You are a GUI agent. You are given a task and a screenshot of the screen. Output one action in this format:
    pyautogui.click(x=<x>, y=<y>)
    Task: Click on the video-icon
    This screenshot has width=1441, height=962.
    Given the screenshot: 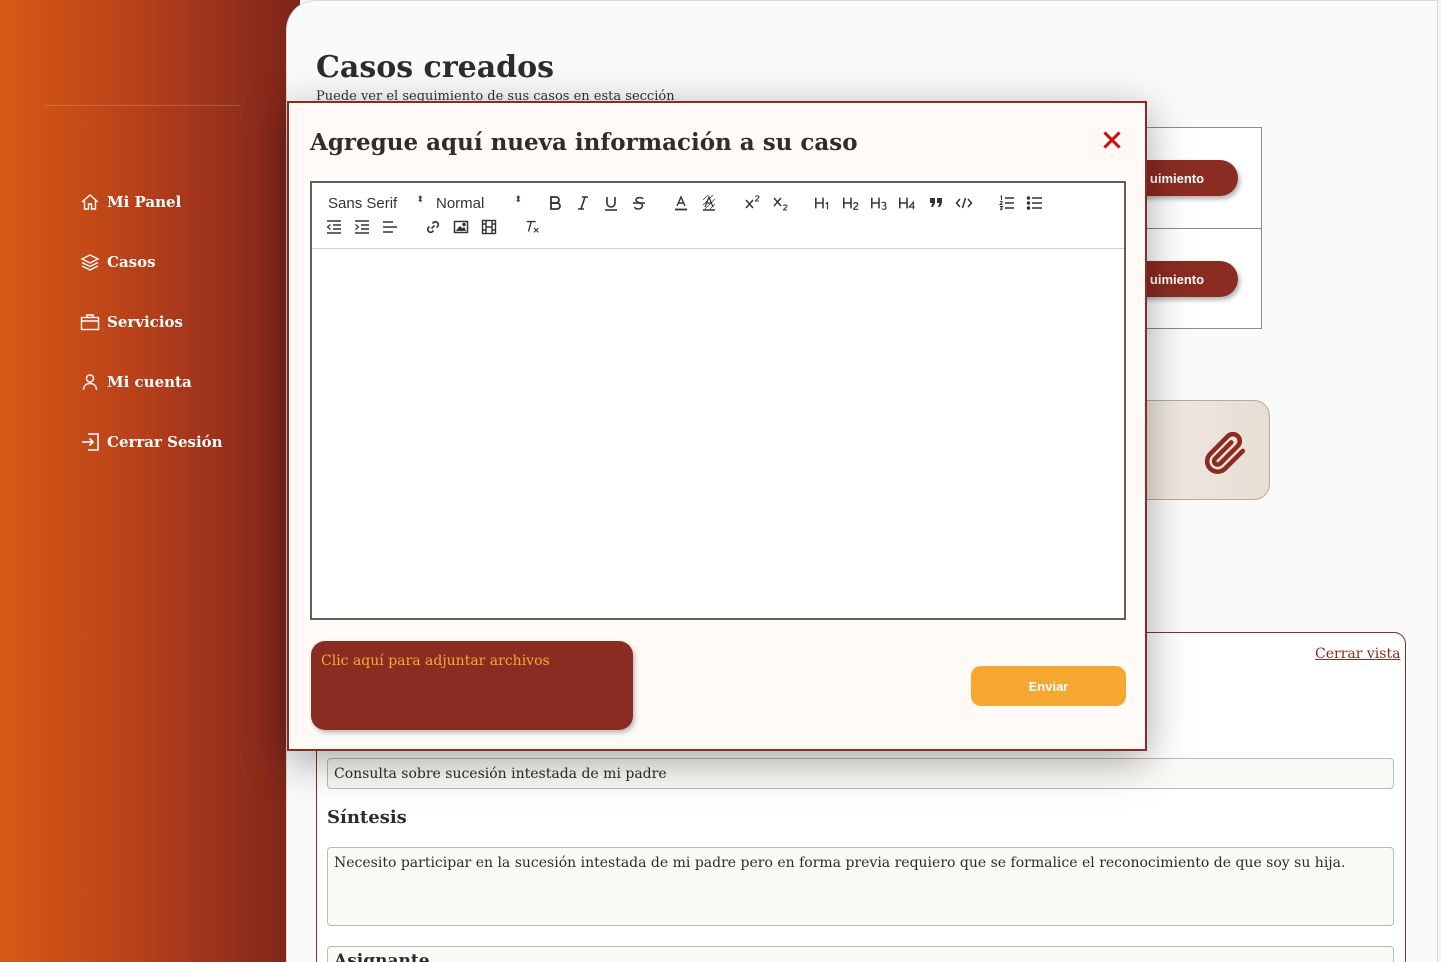 What is the action you would take?
    pyautogui.click(x=489, y=227)
    